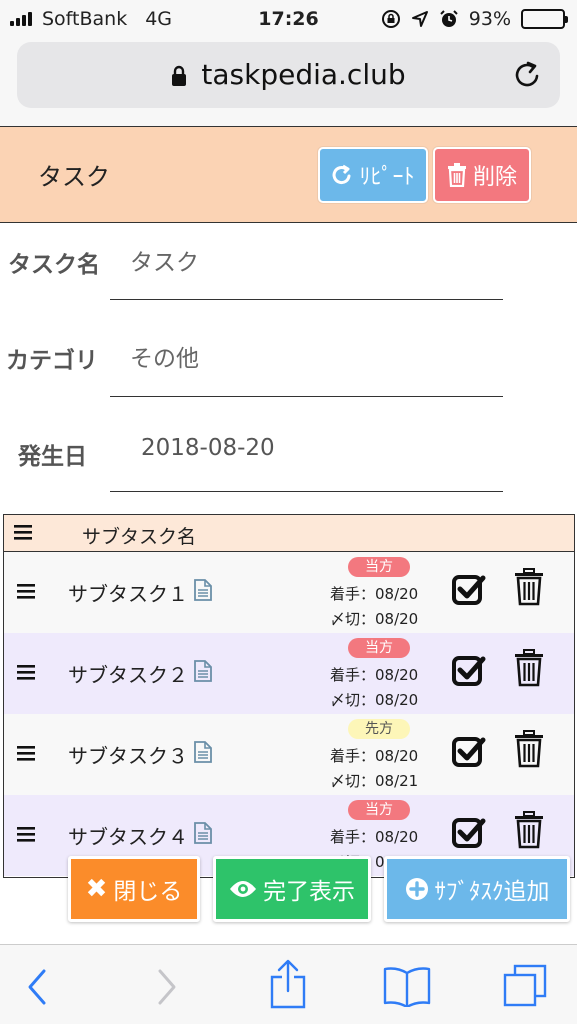 Image resolution: width=577 pixels, height=1024 pixels. What do you see at coordinates (164, 356) in the screenshot?
I see `category-field: その他` at bounding box center [164, 356].